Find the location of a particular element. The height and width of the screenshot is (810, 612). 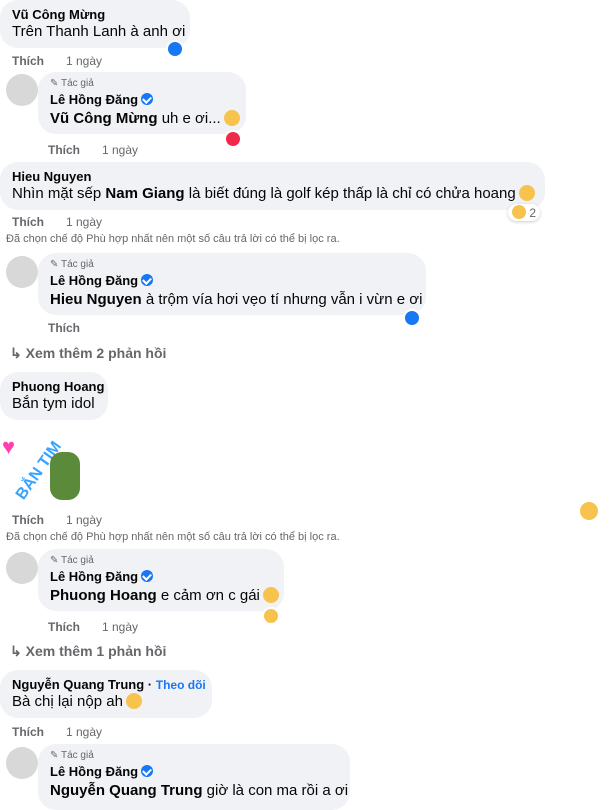

mention-link: Hieu Nguyen is located at coordinates (96, 299).